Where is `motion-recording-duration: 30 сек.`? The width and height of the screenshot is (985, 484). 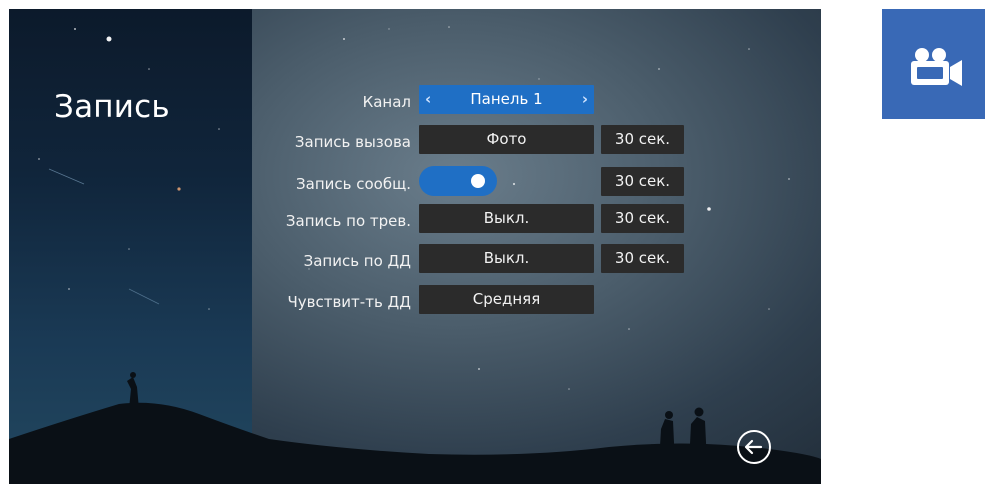
motion-recording-duration: 30 сек. is located at coordinates (642, 258).